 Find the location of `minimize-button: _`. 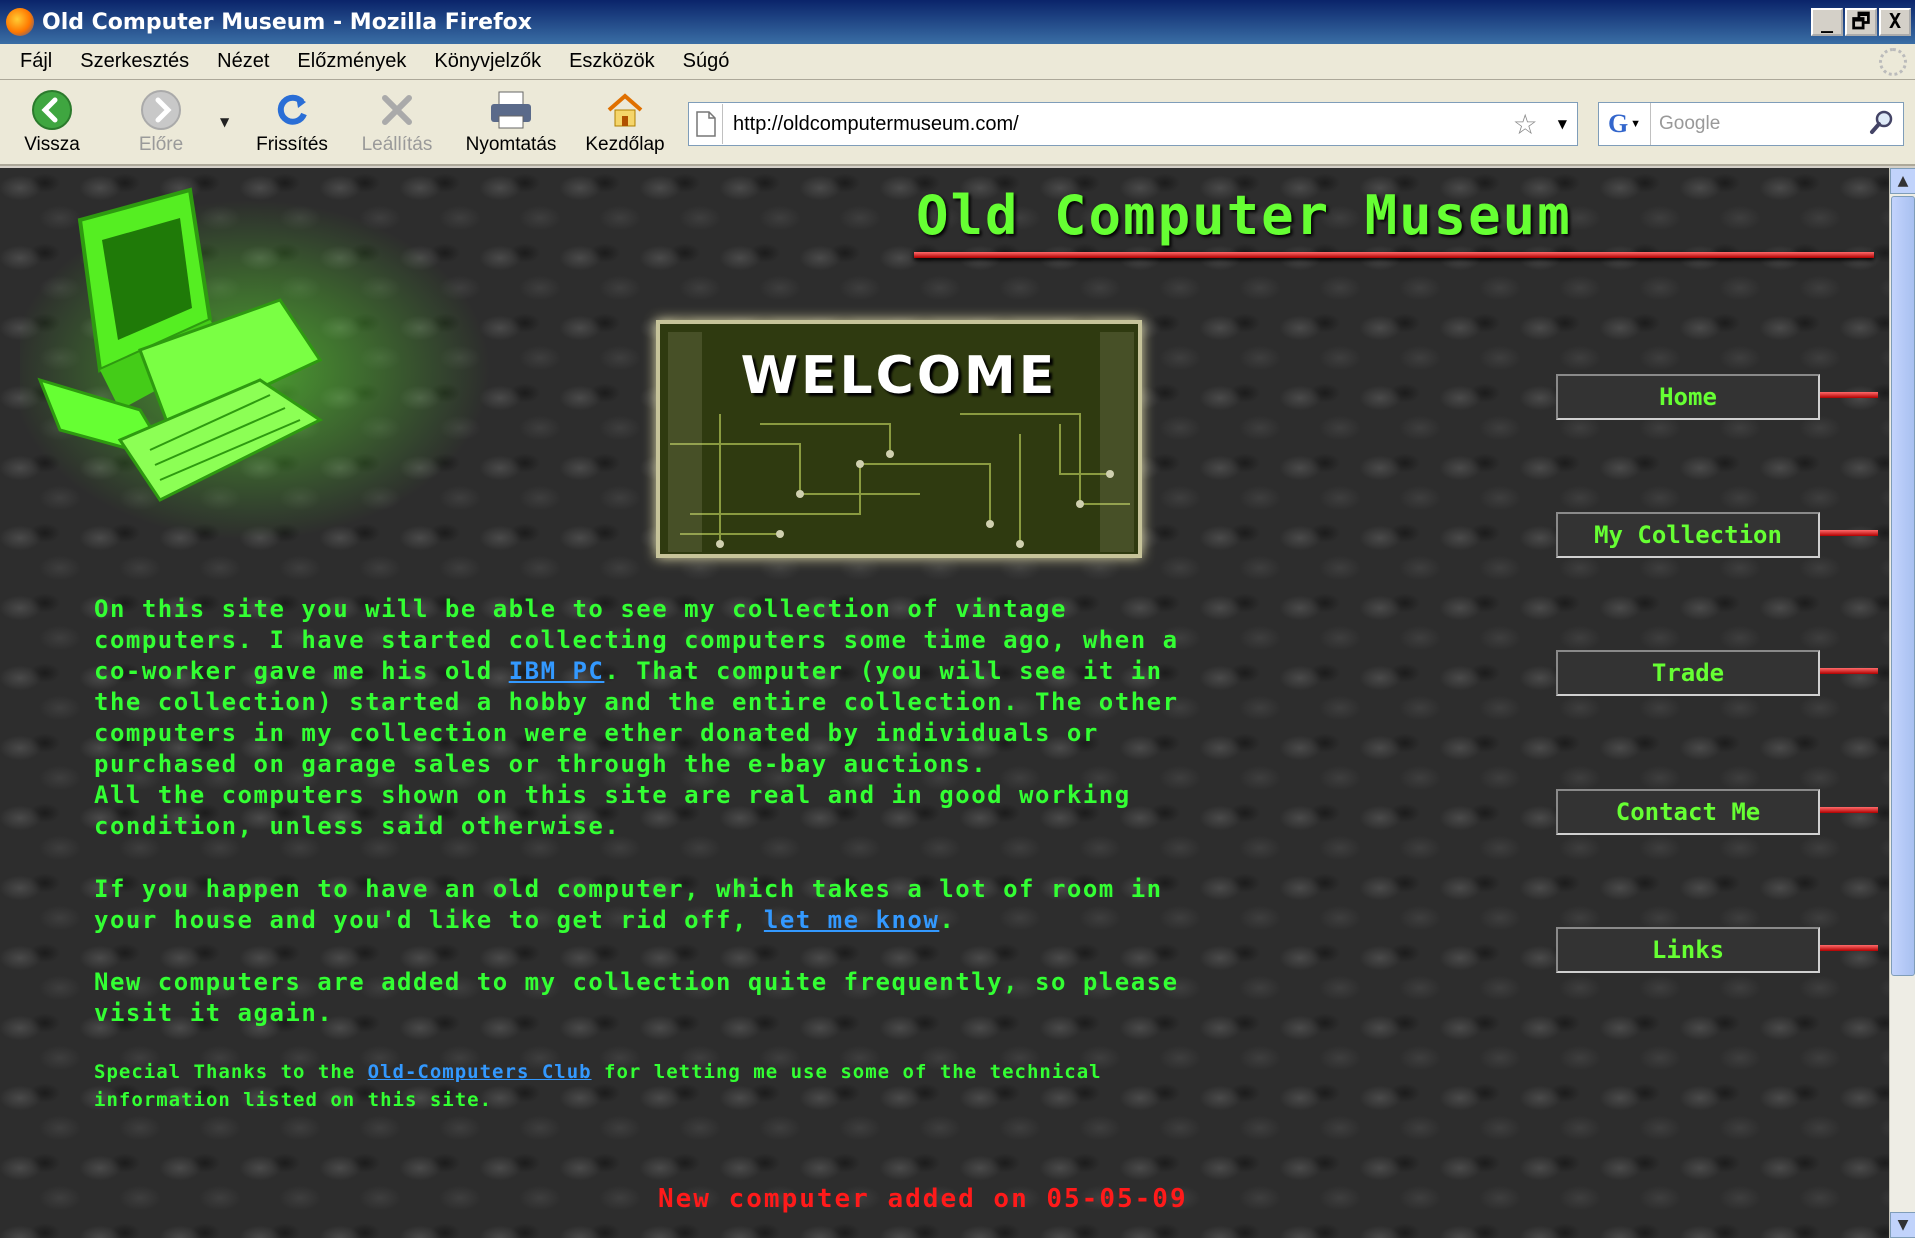

minimize-button: _ is located at coordinates (1827, 22).